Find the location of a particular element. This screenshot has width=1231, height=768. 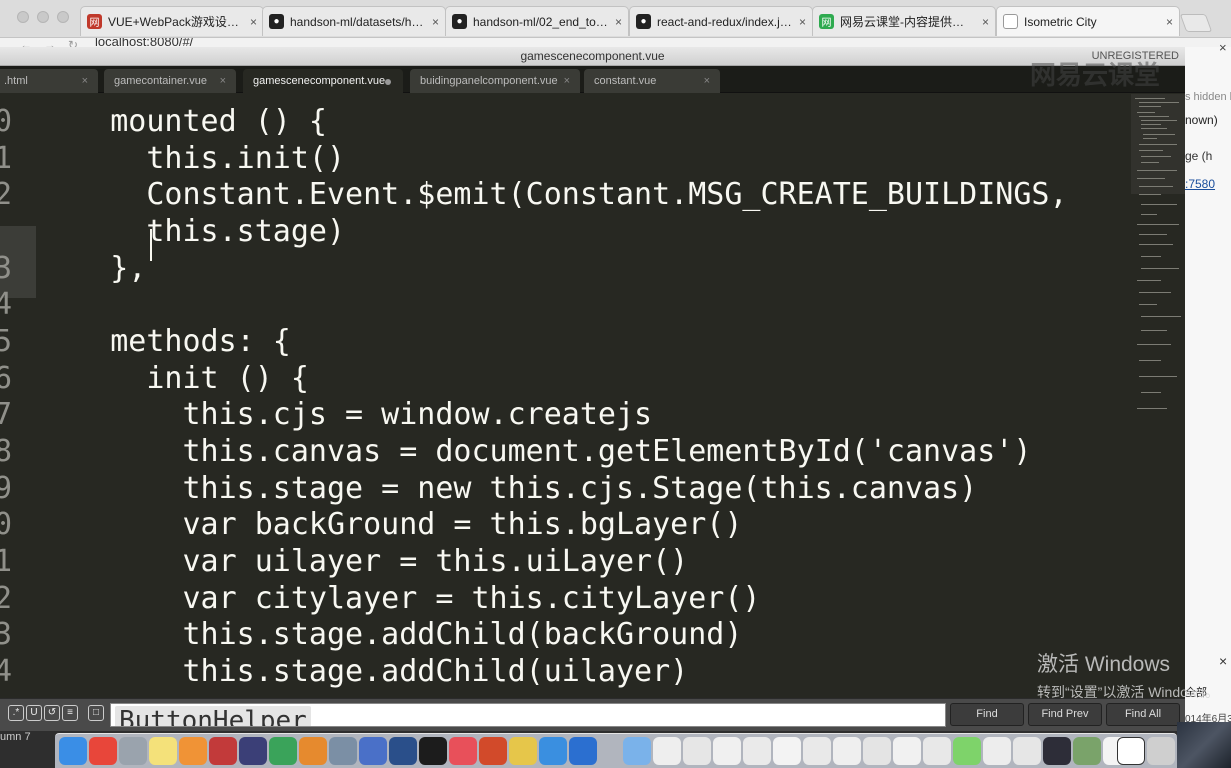

find-prev-button: Find Prev is located at coordinates (1065, 714).